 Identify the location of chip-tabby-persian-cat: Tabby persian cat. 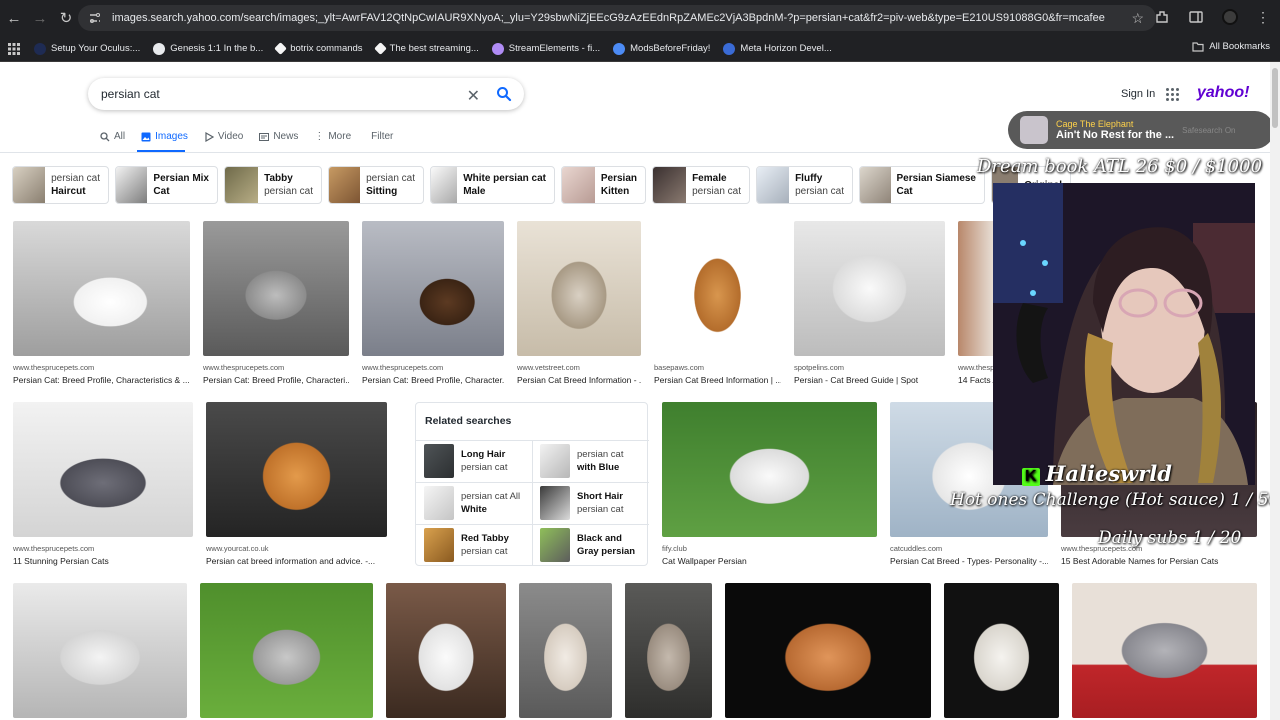
(273, 185).